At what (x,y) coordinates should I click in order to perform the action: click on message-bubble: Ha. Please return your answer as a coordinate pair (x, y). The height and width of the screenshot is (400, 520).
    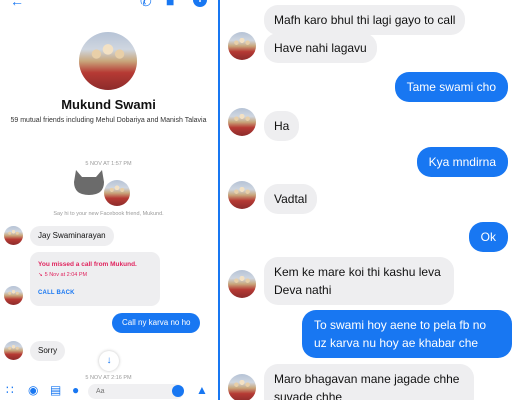
    Looking at the image, I should click on (282, 126).